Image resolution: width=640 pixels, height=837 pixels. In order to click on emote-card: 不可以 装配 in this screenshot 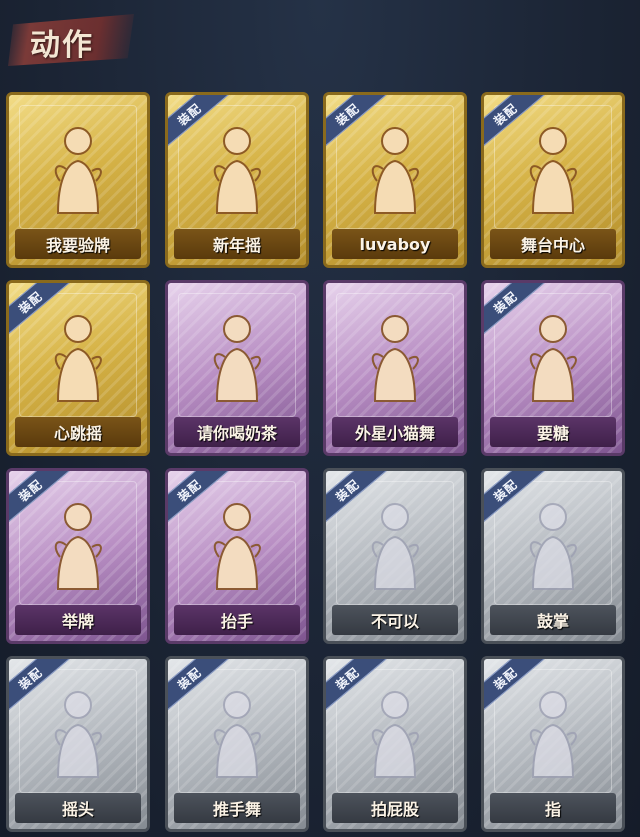, I will do `click(395, 556)`.